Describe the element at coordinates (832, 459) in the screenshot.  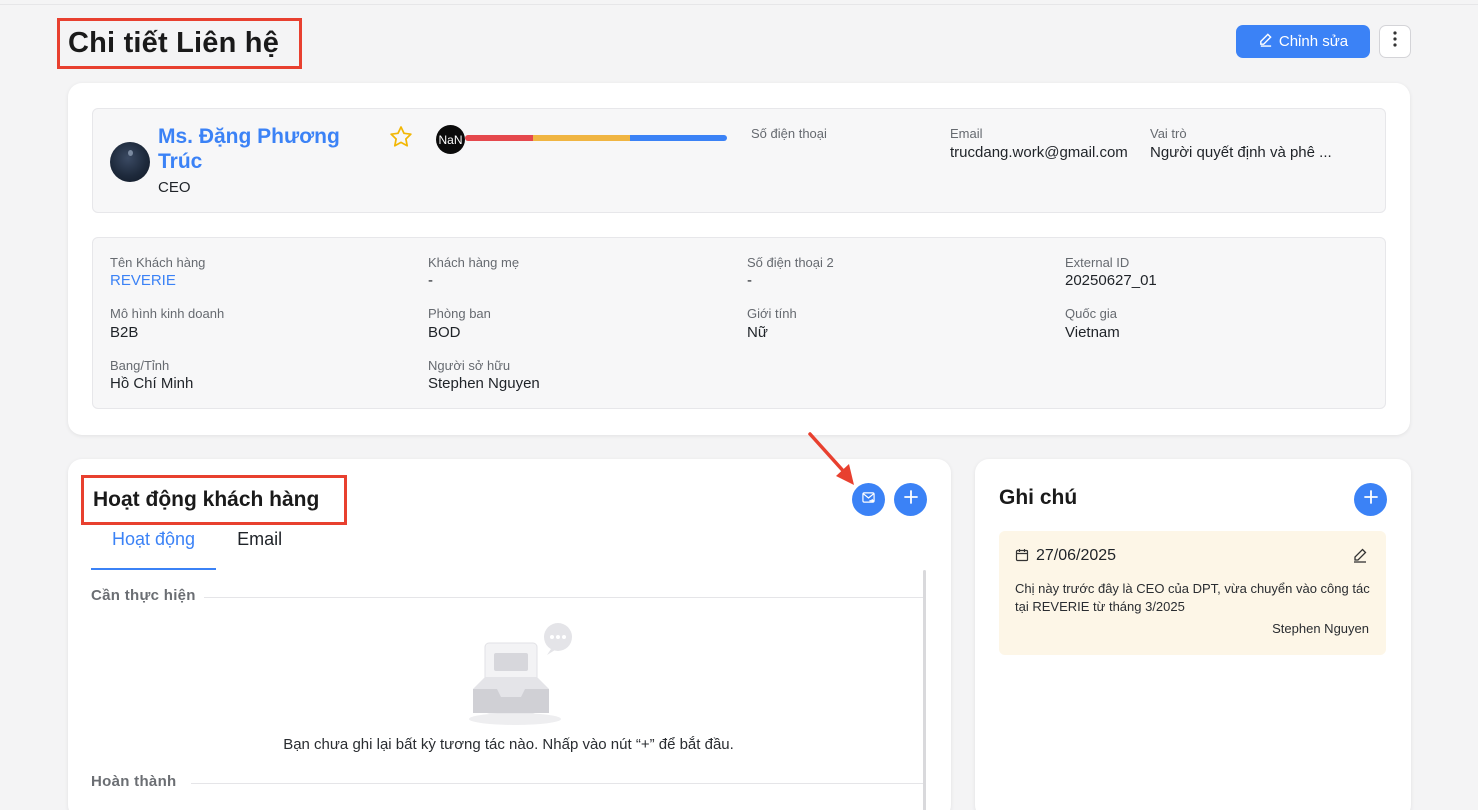
I see `annotation-arrow-icon` at that location.